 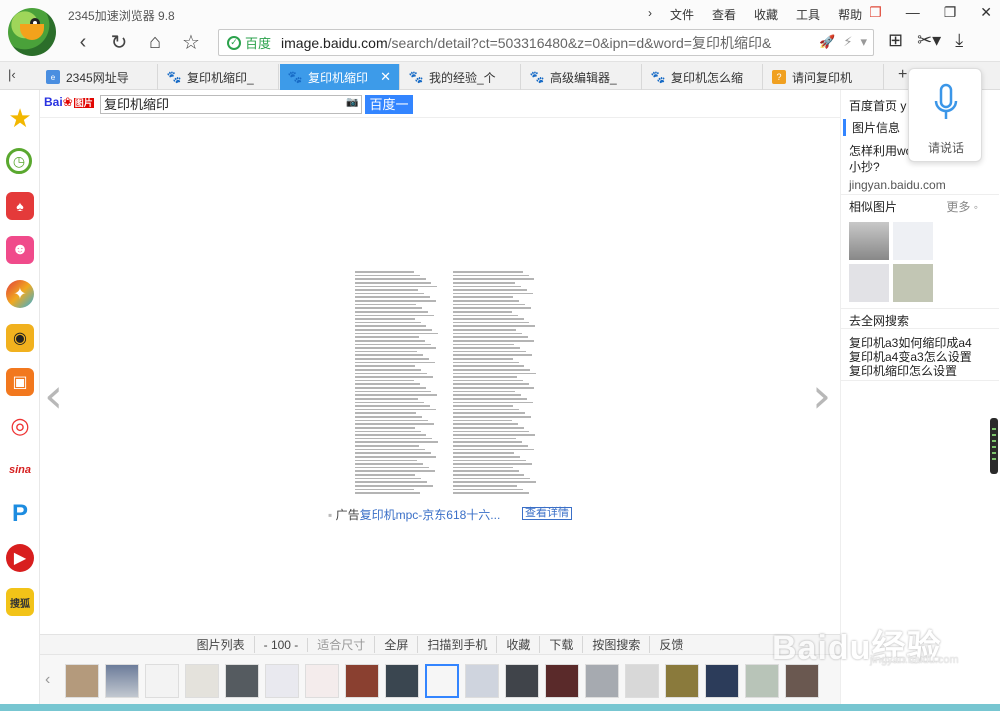 I want to click on favorite-button: 收藏, so click(x=519, y=644).